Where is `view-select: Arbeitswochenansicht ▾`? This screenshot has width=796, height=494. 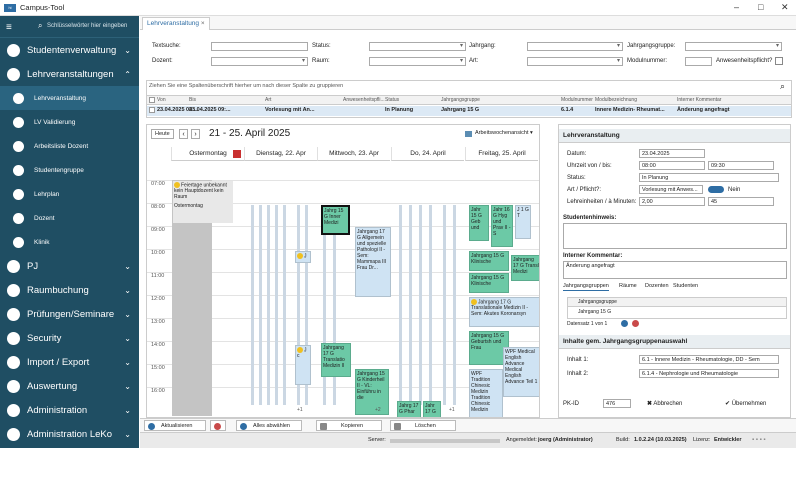
view-select: Arbeitswochenansicht ▾ is located at coordinates (504, 133).